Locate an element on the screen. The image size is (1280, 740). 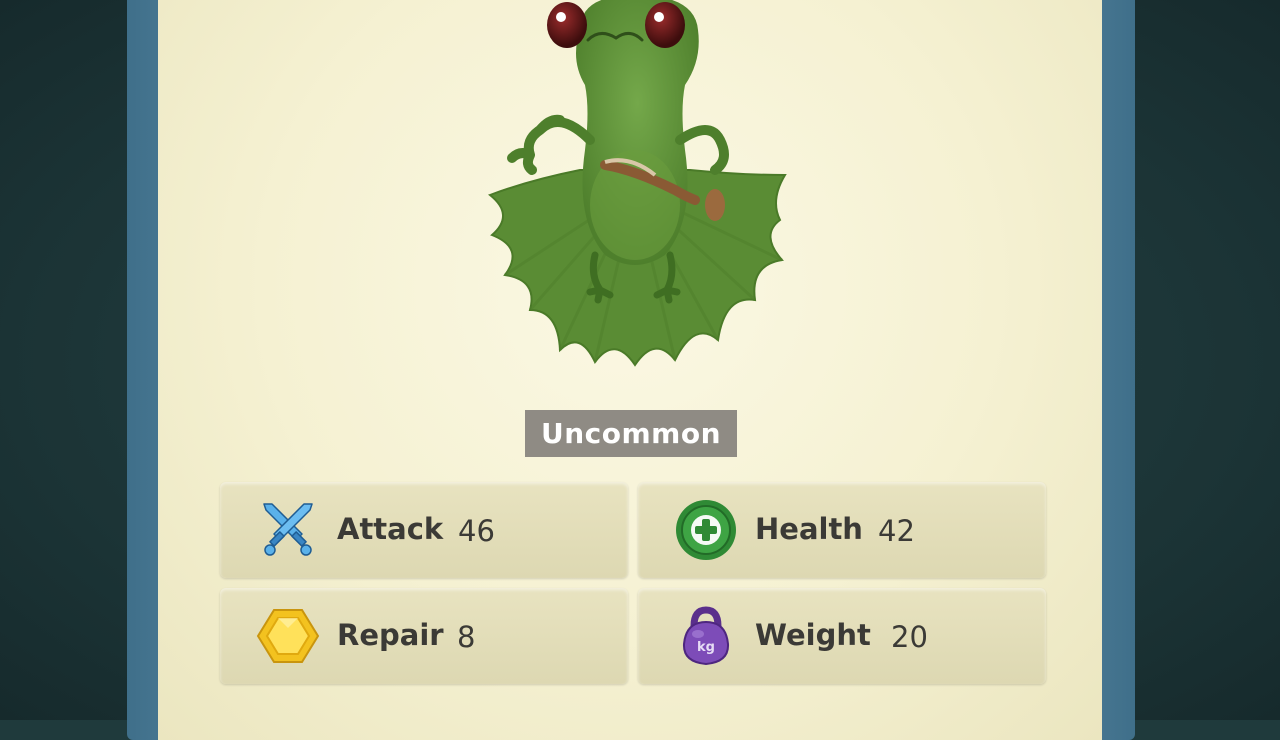
attack-value: 46 is located at coordinates (476, 531).